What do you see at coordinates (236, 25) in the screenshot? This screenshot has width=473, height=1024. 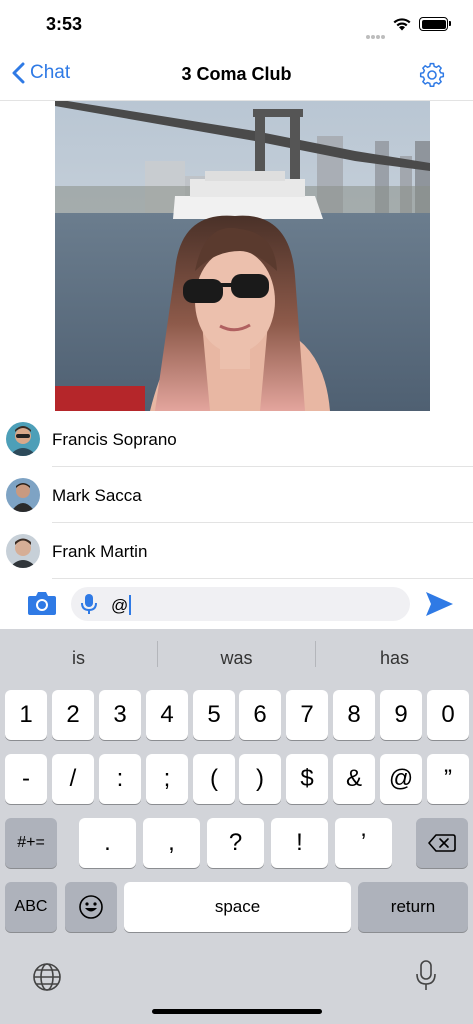 I see `status-bar: 3:53` at bounding box center [236, 25].